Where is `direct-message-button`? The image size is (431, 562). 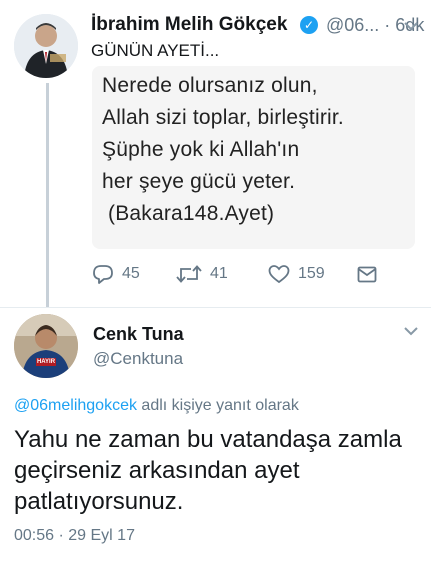 direct-message-button is located at coordinates (367, 274).